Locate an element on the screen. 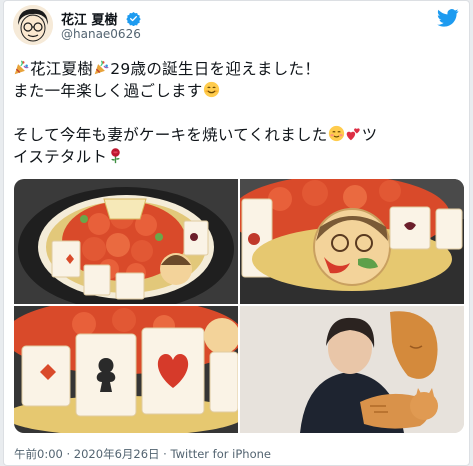 This screenshot has height=466, width=473. tweet-text-2: また一年楽しく過ごします is located at coordinates (108, 91).